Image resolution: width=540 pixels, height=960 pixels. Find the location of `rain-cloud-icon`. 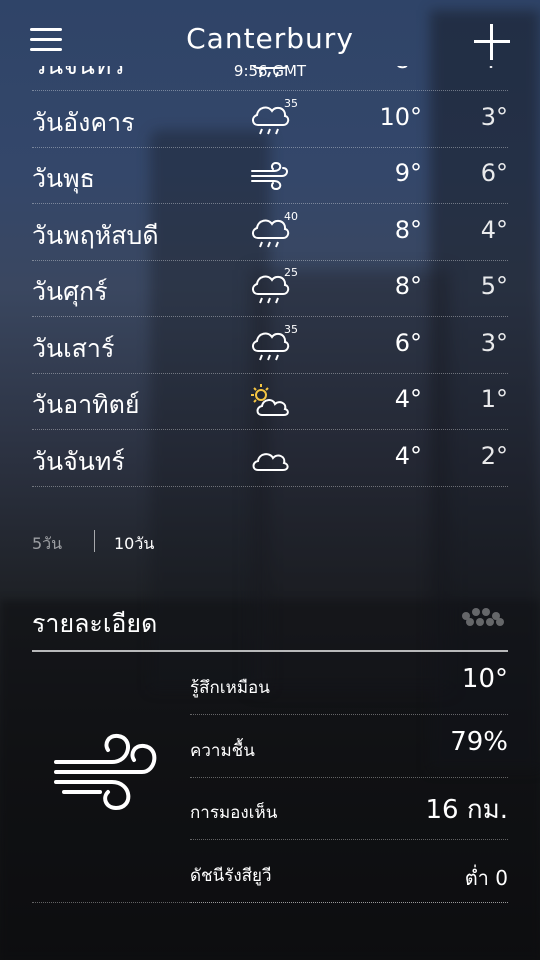

rain-cloud-icon is located at coordinates (272, 74).